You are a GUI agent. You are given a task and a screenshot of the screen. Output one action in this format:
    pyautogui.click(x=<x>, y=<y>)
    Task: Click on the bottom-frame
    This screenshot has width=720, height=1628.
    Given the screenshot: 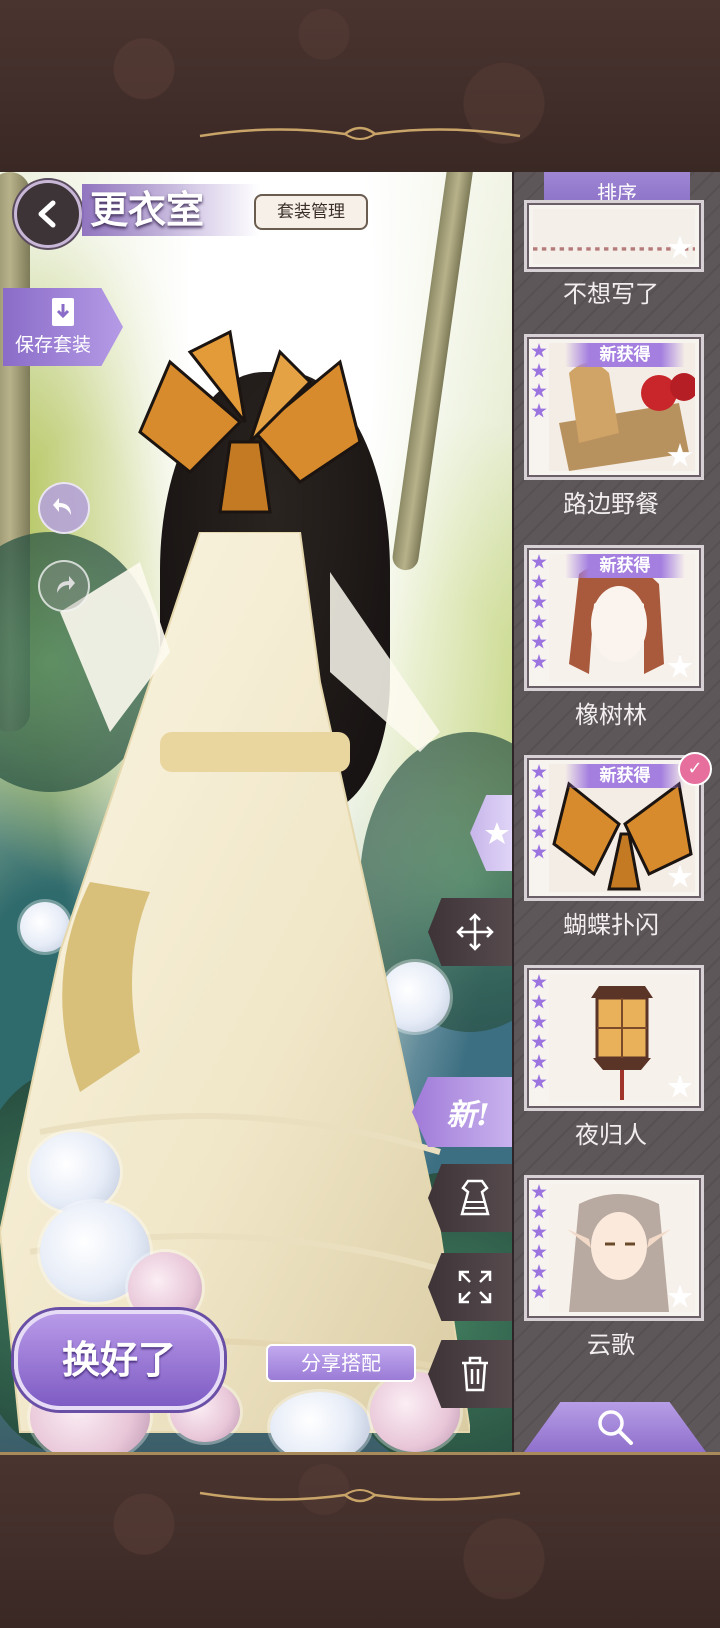 What is the action you would take?
    pyautogui.click(x=360, y=1540)
    